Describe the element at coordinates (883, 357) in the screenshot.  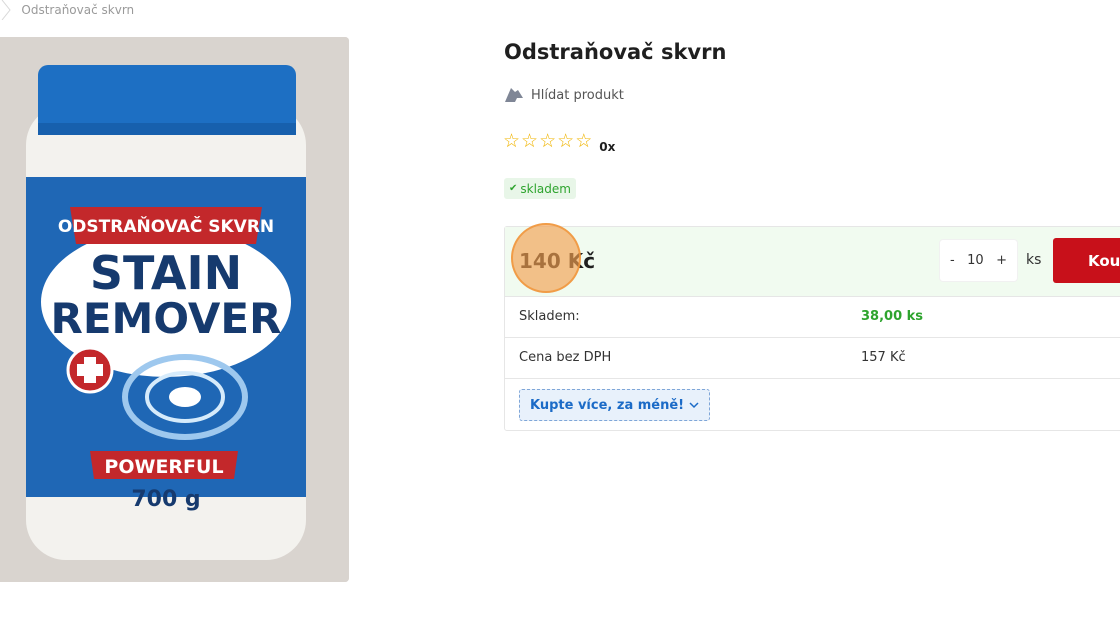
I see `detail-value: 157 Kč` at that location.